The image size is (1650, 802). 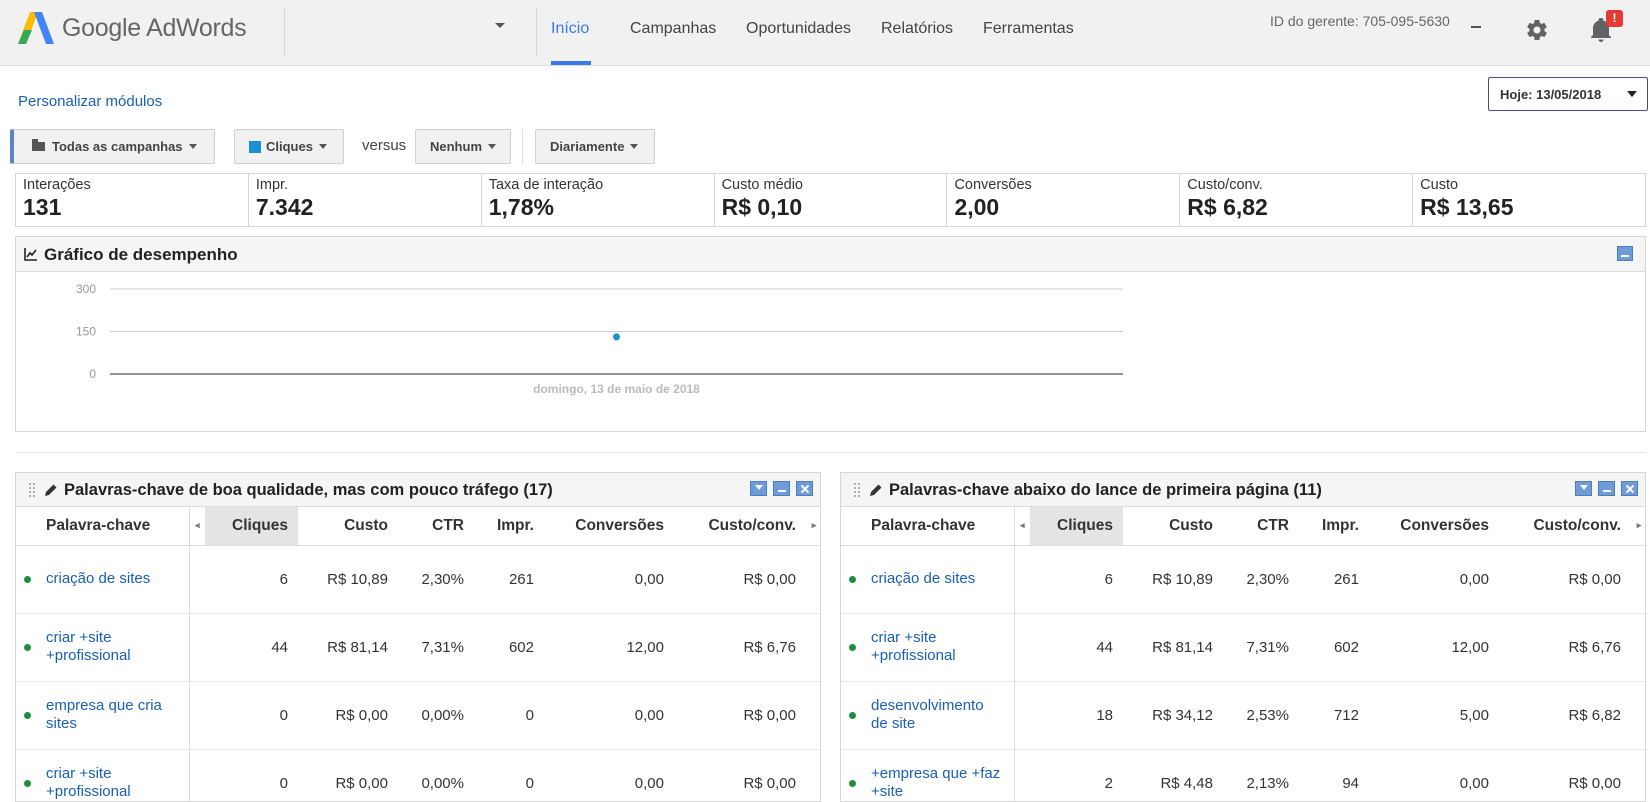 What do you see at coordinates (581, 352) in the screenshot?
I see `performance-chart: 0 150 300 domingo, 13 de maio de 2018` at bounding box center [581, 352].